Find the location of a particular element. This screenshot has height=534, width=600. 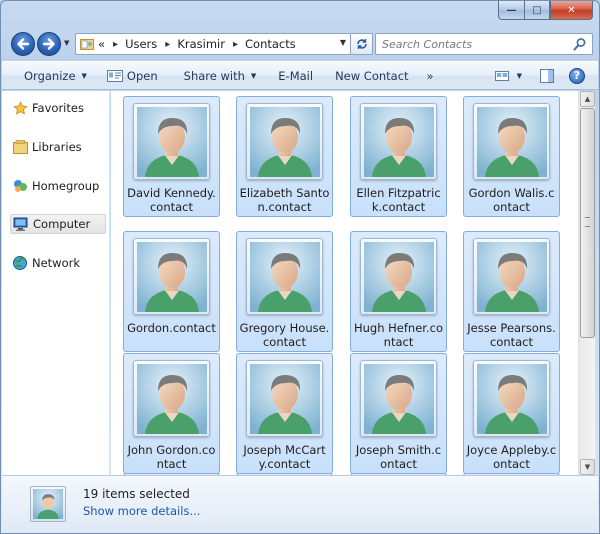

preview-pane-button is located at coordinates (547, 76).